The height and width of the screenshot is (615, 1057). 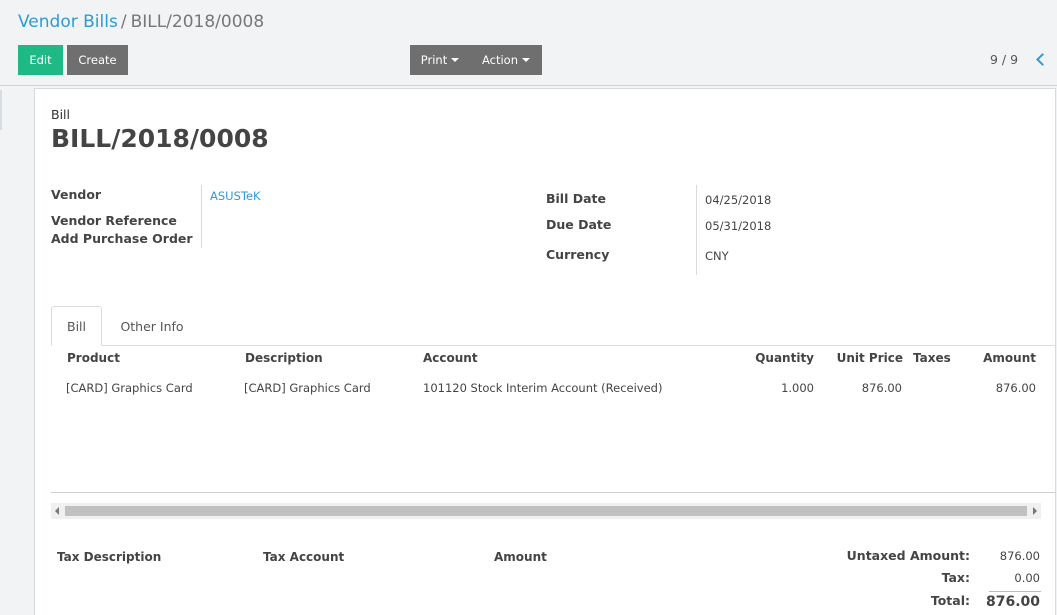 What do you see at coordinates (160, 138) in the screenshot?
I see `bill-number-title: BILL/2018/0008` at bounding box center [160, 138].